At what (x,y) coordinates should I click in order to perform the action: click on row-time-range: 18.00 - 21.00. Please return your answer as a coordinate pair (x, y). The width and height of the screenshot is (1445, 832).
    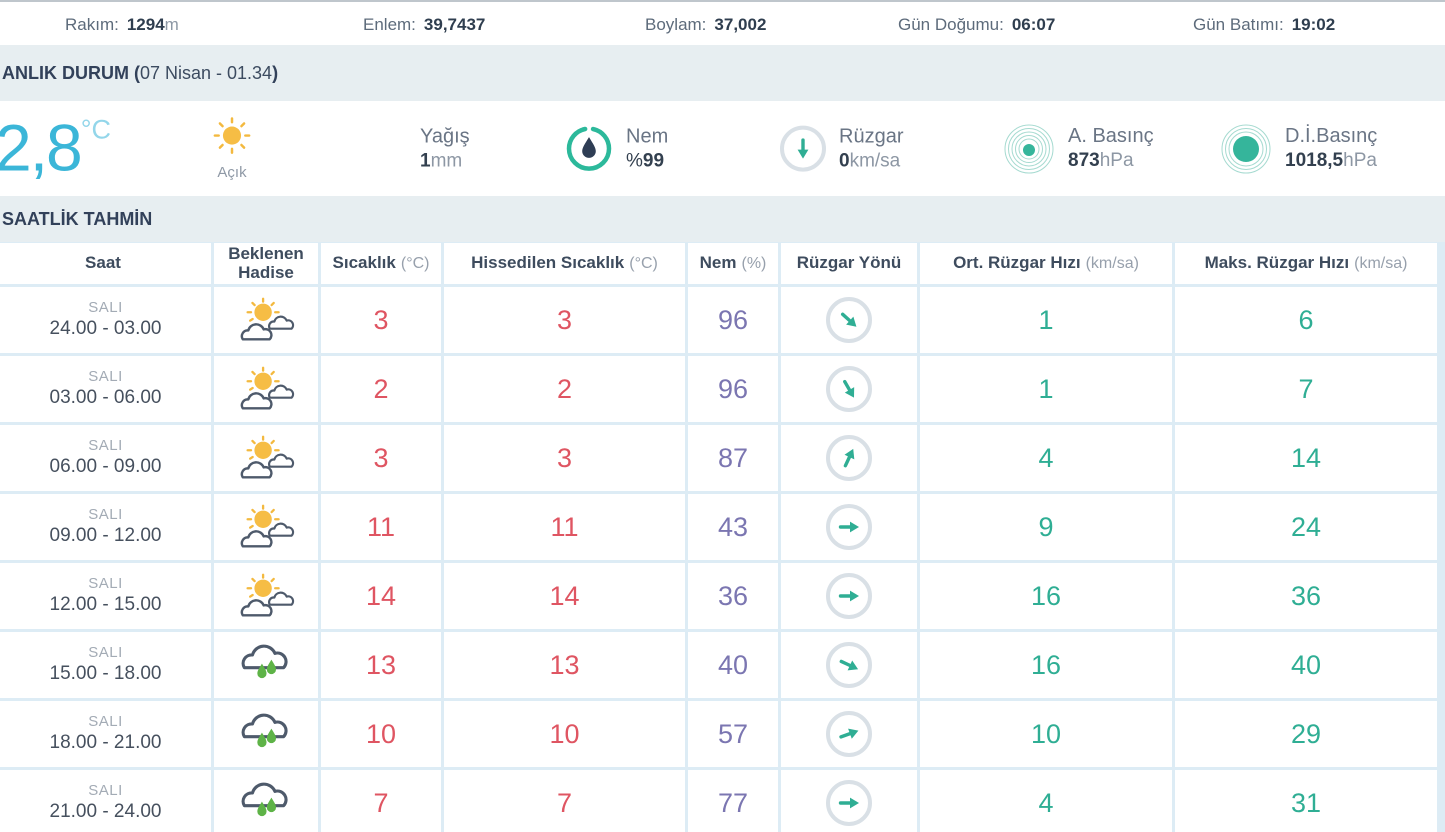
    Looking at the image, I should click on (105, 743).